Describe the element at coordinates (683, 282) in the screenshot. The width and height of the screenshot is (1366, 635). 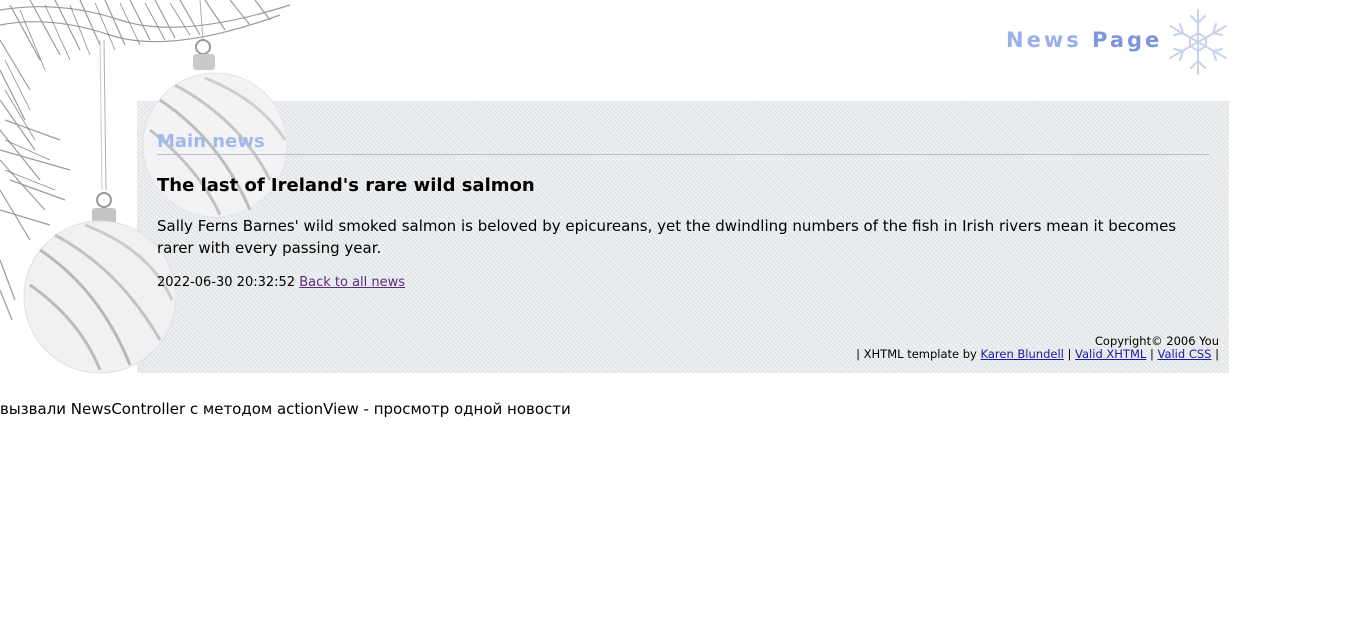
I see `news-meta: 2022-06-30 20:32:52 Back to all news` at that location.